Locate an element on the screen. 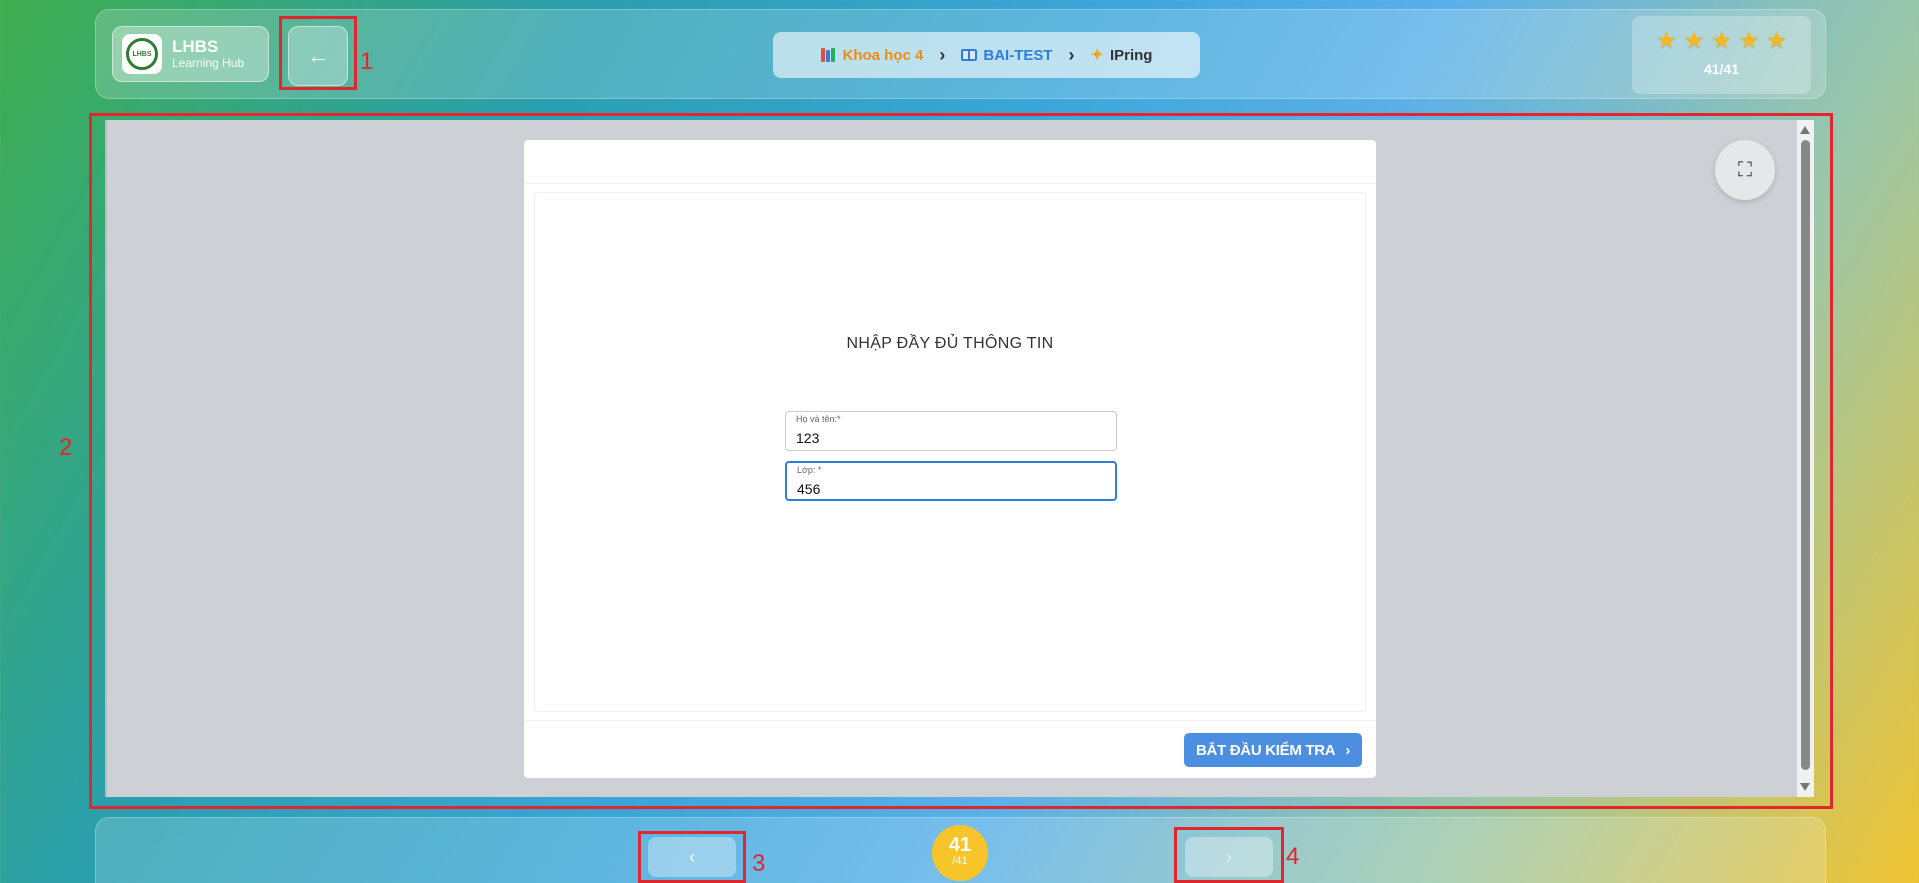 This screenshot has width=1919, height=883. logo: LHBS LHBS Learning Hub is located at coordinates (190, 54).